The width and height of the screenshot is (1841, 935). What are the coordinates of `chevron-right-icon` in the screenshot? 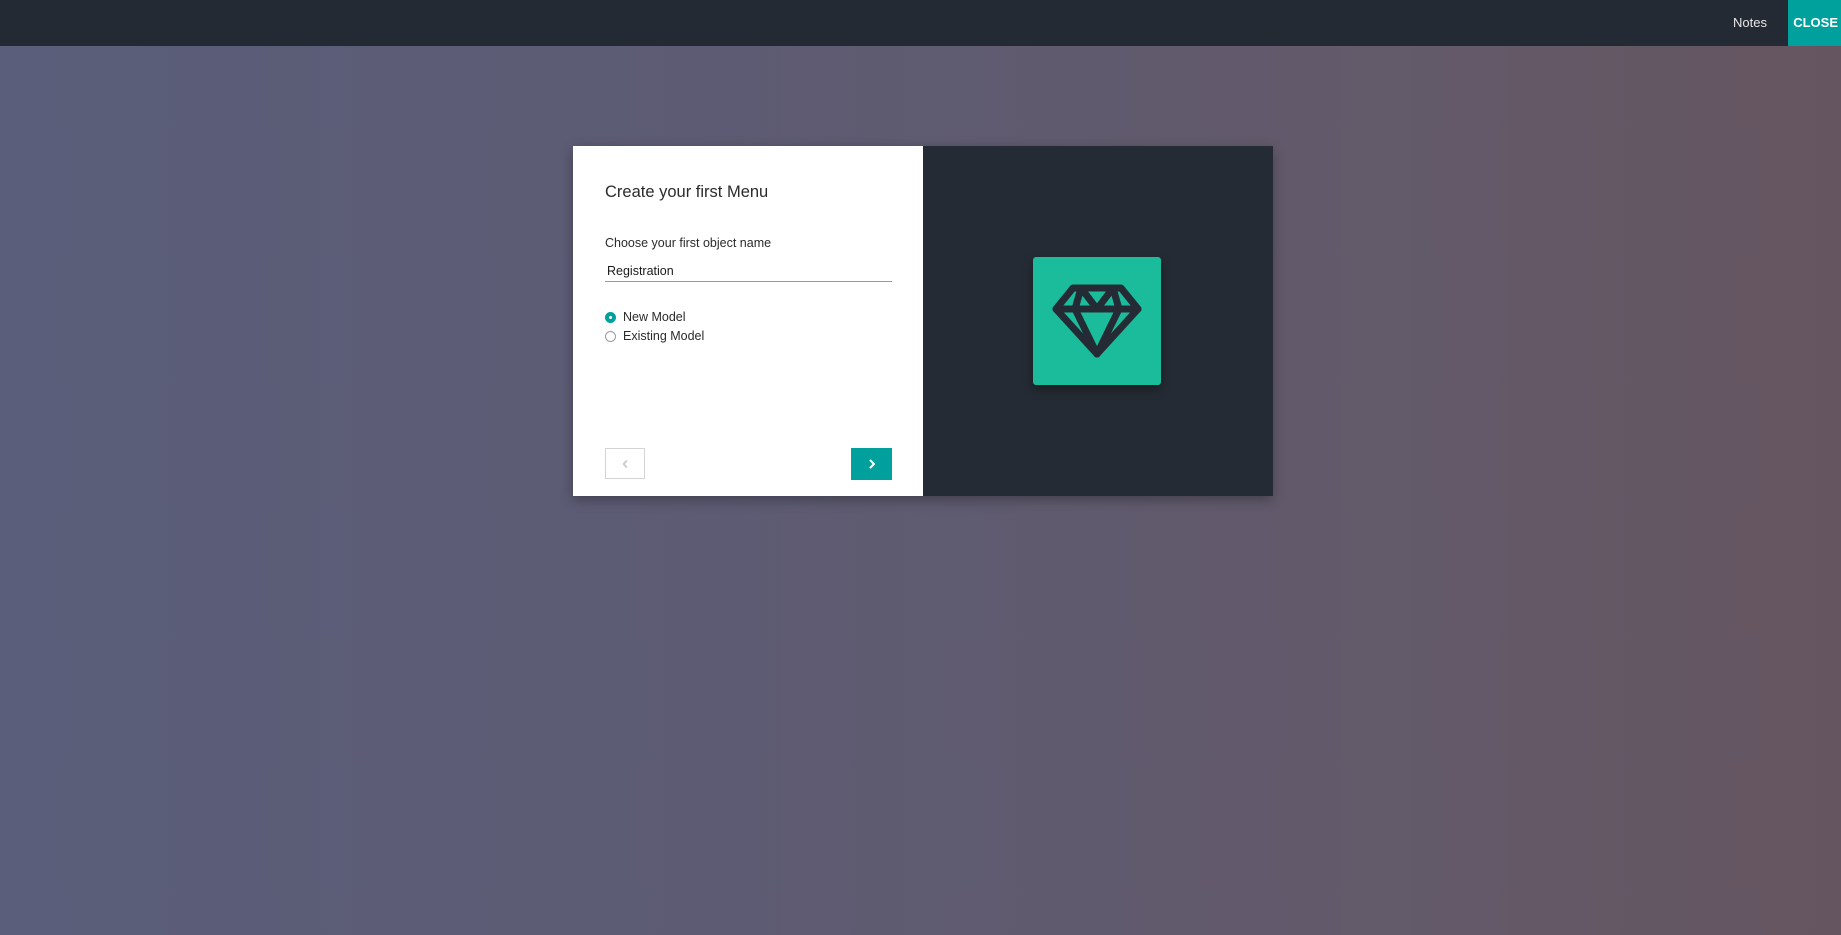 It's located at (872, 464).